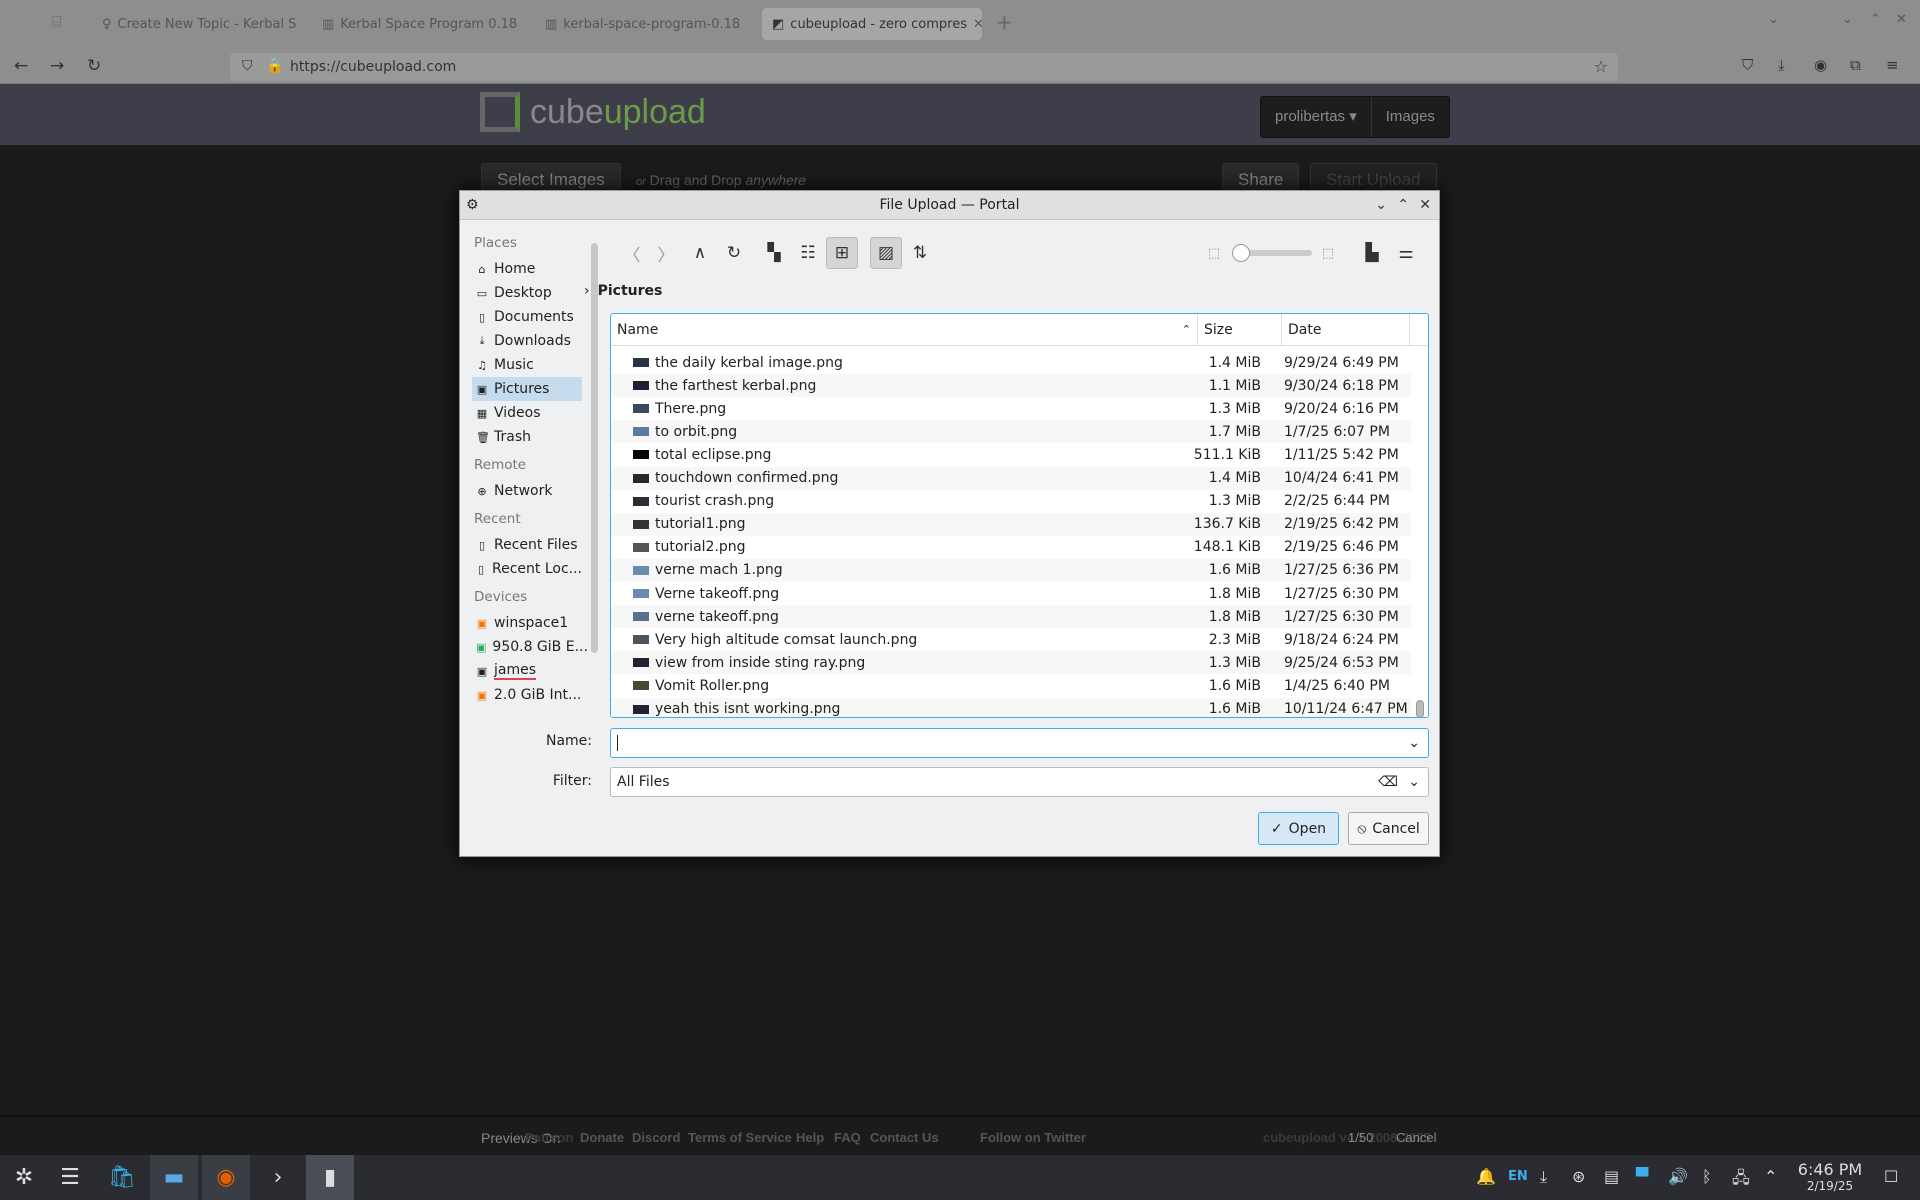 The image size is (1920, 1200). Describe the element at coordinates (808, 253) in the screenshot. I see `compact-view-icon: ☷` at that location.